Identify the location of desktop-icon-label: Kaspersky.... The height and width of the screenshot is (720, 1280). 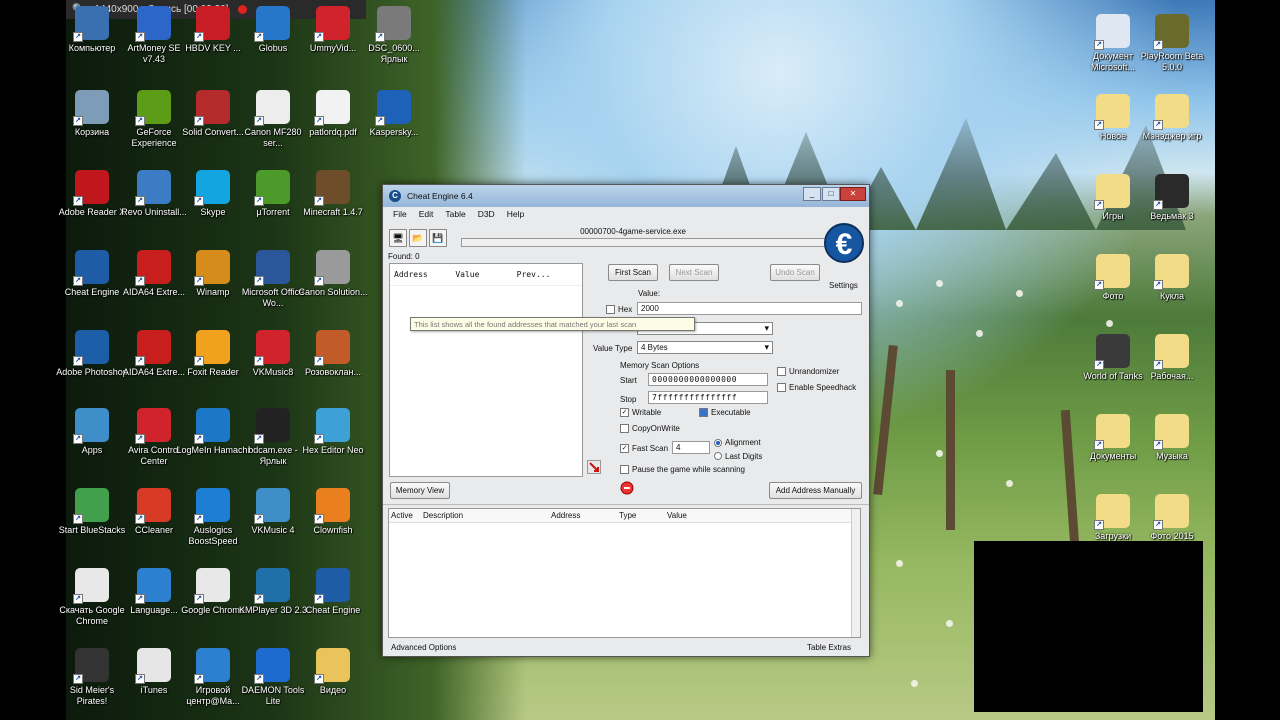
(394, 132).